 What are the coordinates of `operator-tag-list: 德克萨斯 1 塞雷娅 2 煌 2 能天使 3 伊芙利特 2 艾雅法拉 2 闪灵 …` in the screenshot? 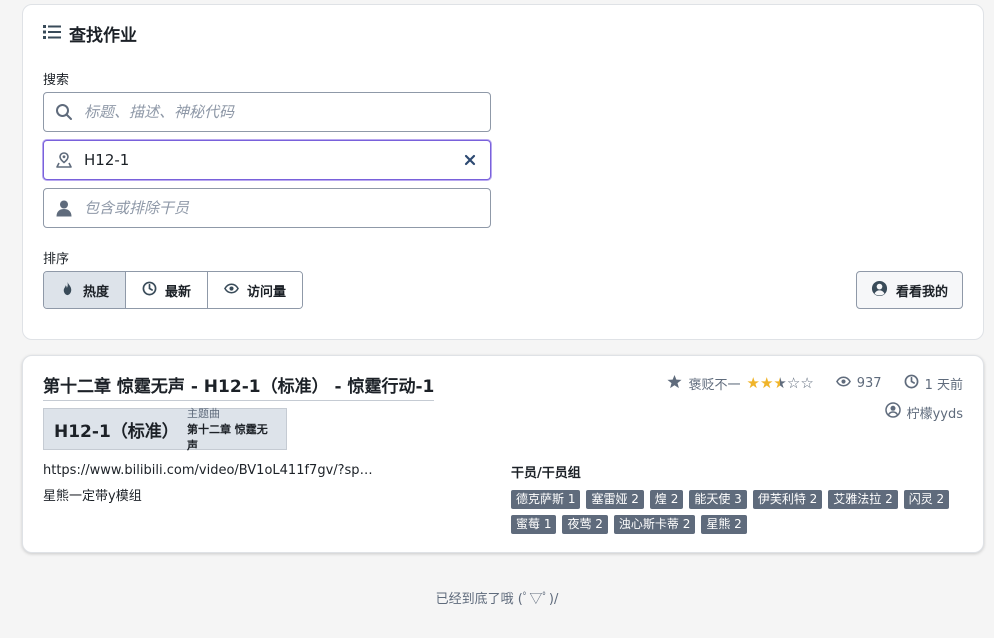 It's located at (731, 512).